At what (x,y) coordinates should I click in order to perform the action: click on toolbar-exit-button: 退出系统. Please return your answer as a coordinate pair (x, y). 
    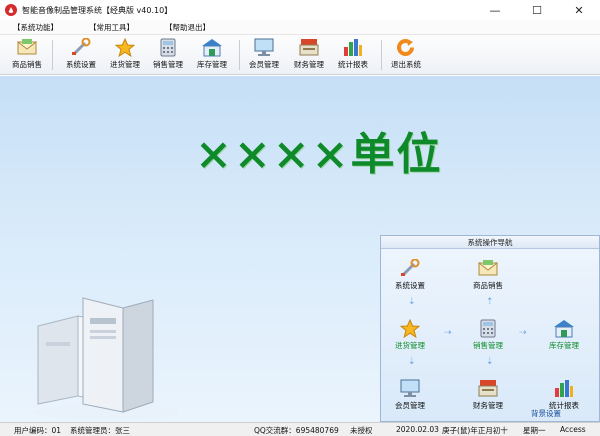
    Looking at the image, I should click on (406, 55).